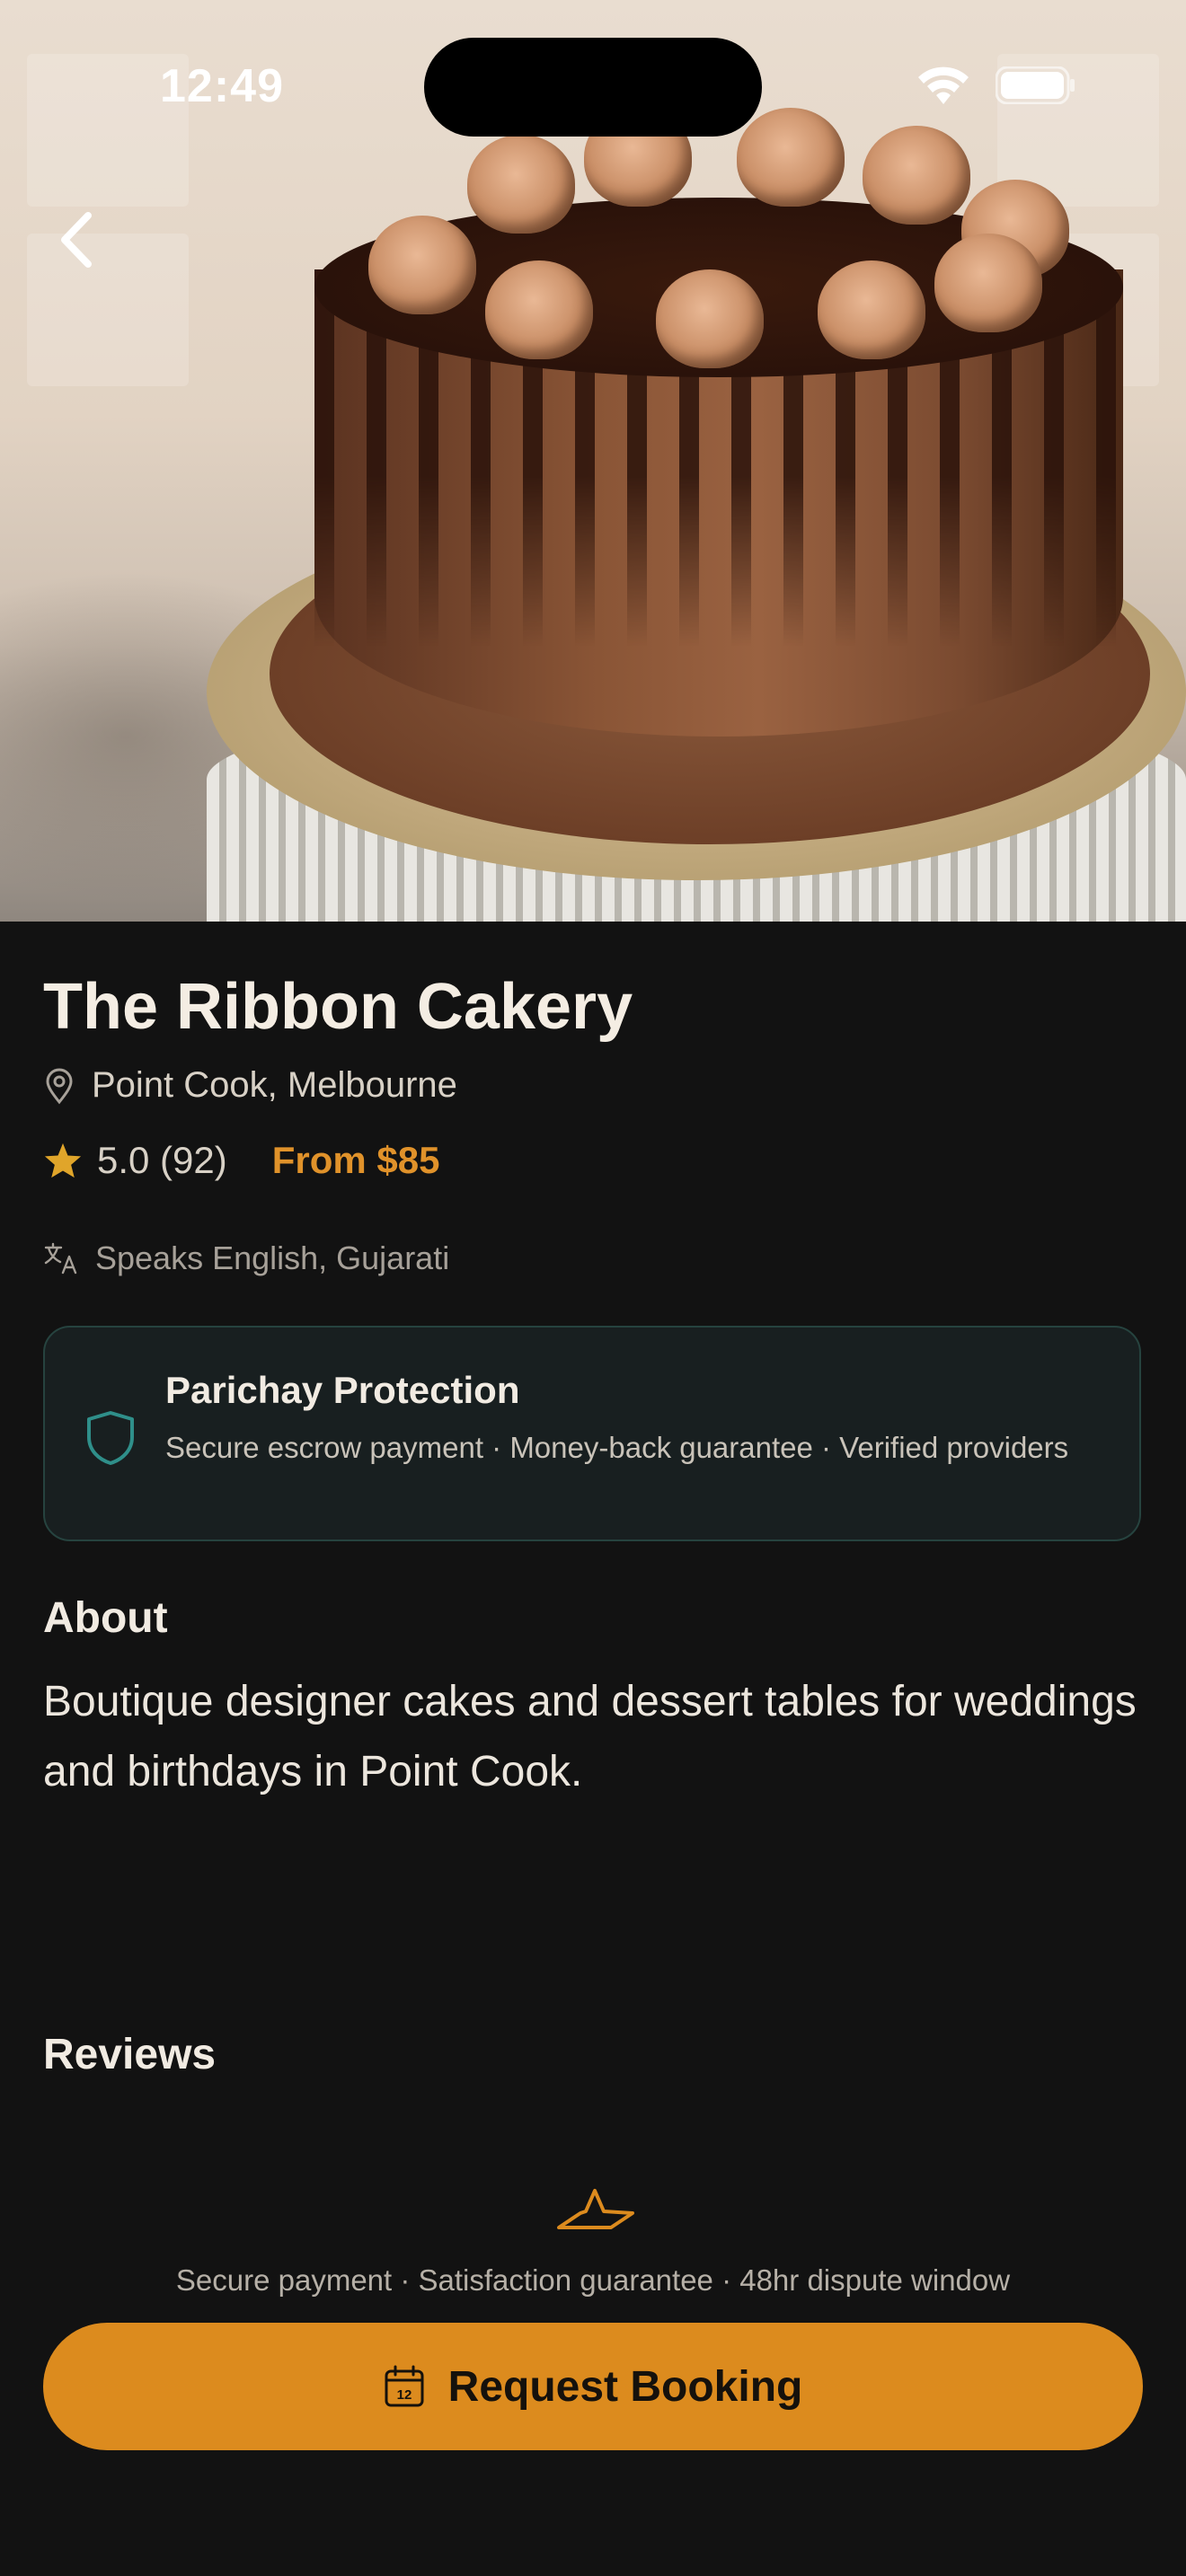 The width and height of the screenshot is (1186, 2576). I want to click on languages-text: Speaks English, Gujarati, so click(272, 1257).